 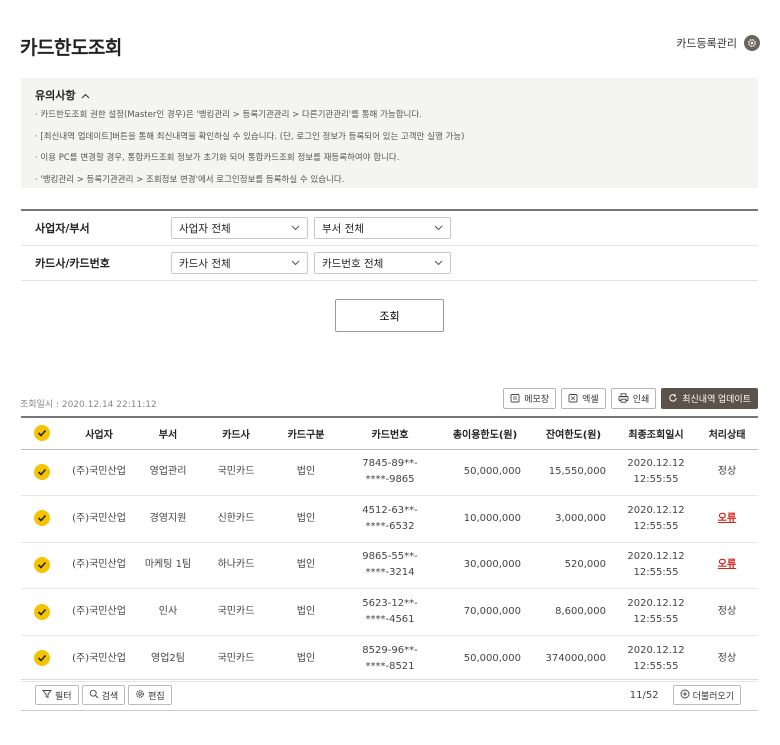 What do you see at coordinates (42, 433) in the screenshot?
I see `select-all-checkbox` at bounding box center [42, 433].